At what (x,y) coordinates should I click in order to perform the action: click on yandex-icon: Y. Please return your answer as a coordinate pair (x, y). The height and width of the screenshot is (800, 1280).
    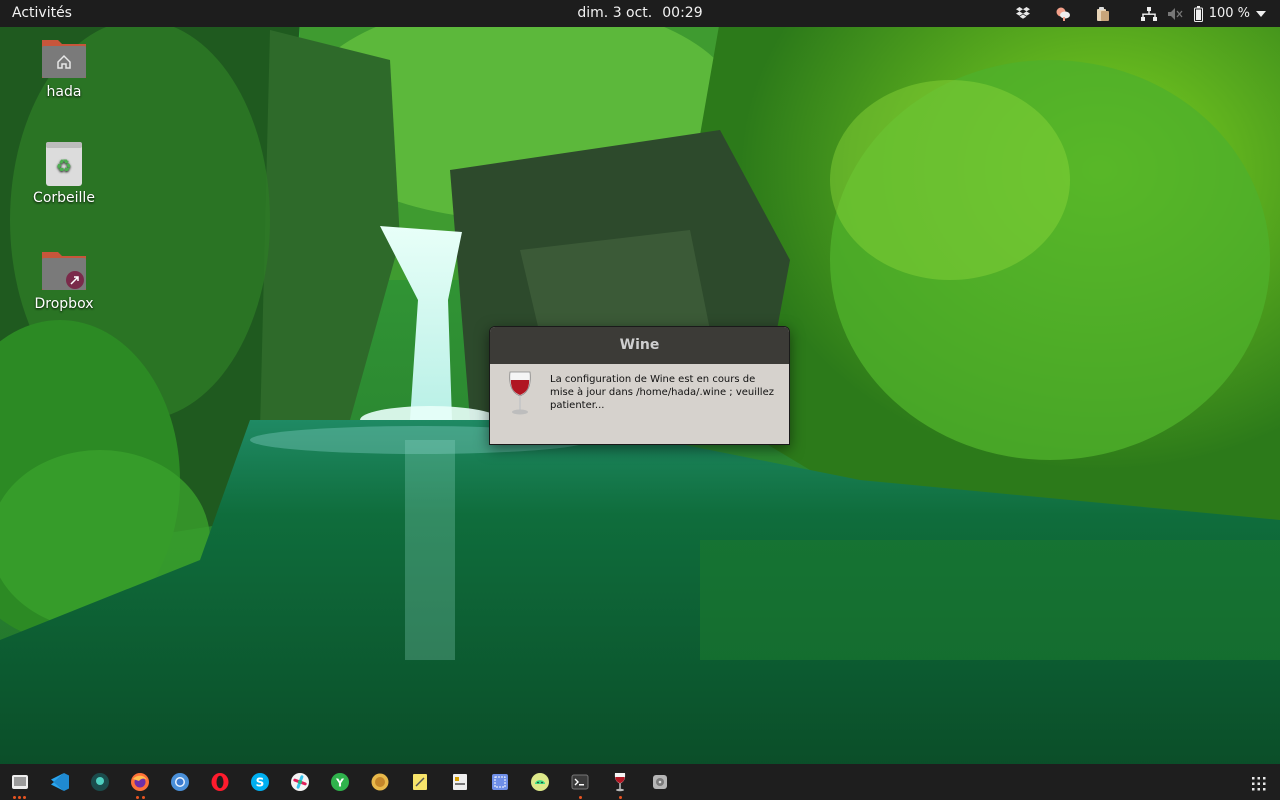
    Looking at the image, I should click on (340, 782).